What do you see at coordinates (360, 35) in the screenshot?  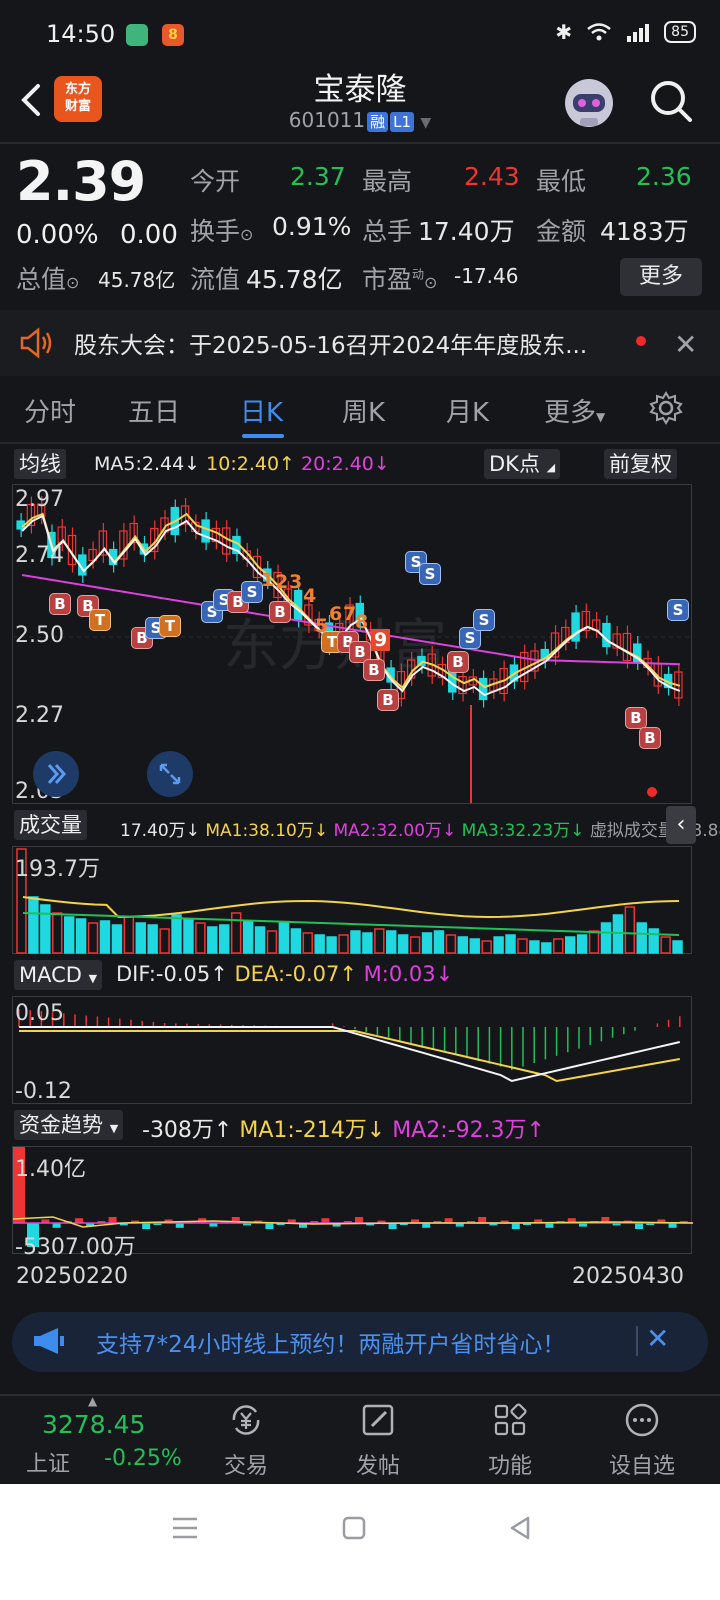 I see `status-bar: 14:50 8 ✱ 85` at bounding box center [360, 35].